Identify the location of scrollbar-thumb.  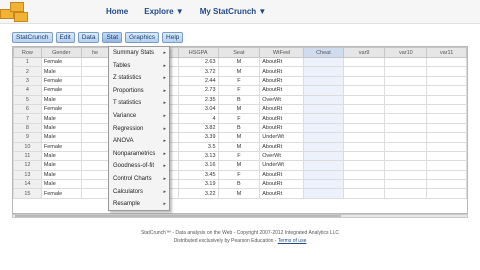
(178, 216).